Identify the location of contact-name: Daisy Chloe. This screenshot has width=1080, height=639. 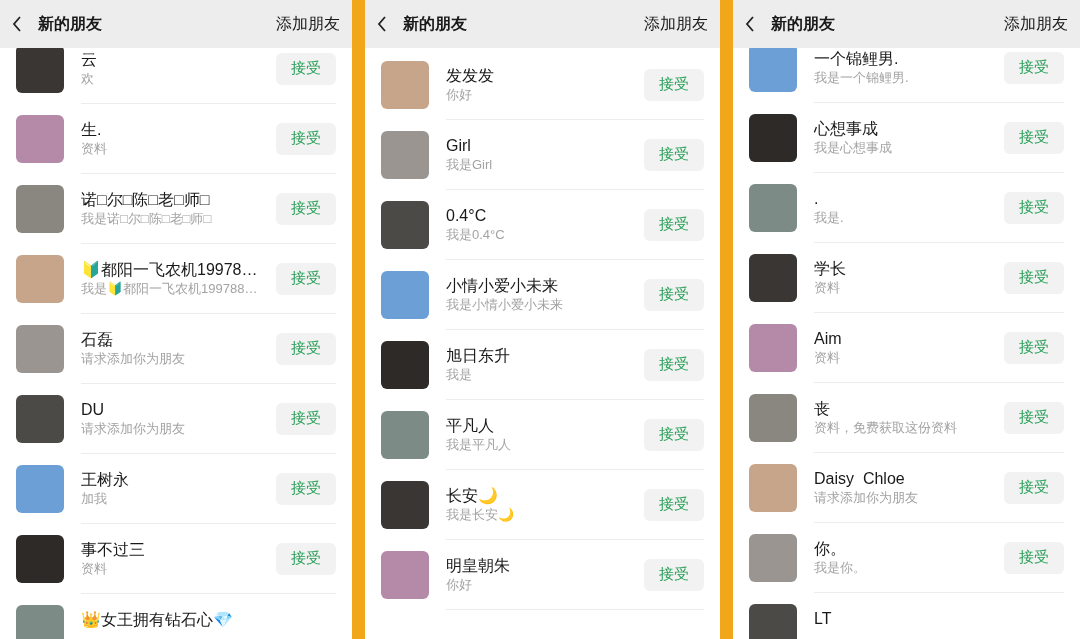
(860, 479).